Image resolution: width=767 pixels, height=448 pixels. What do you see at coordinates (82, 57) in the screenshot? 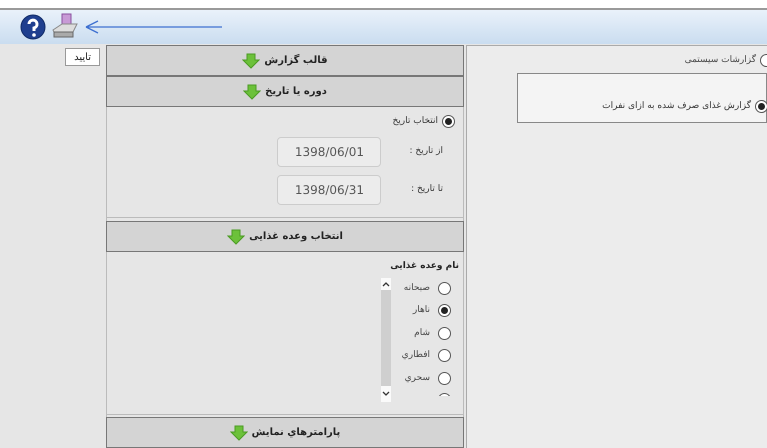
I see `confirm-button: تایید` at bounding box center [82, 57].